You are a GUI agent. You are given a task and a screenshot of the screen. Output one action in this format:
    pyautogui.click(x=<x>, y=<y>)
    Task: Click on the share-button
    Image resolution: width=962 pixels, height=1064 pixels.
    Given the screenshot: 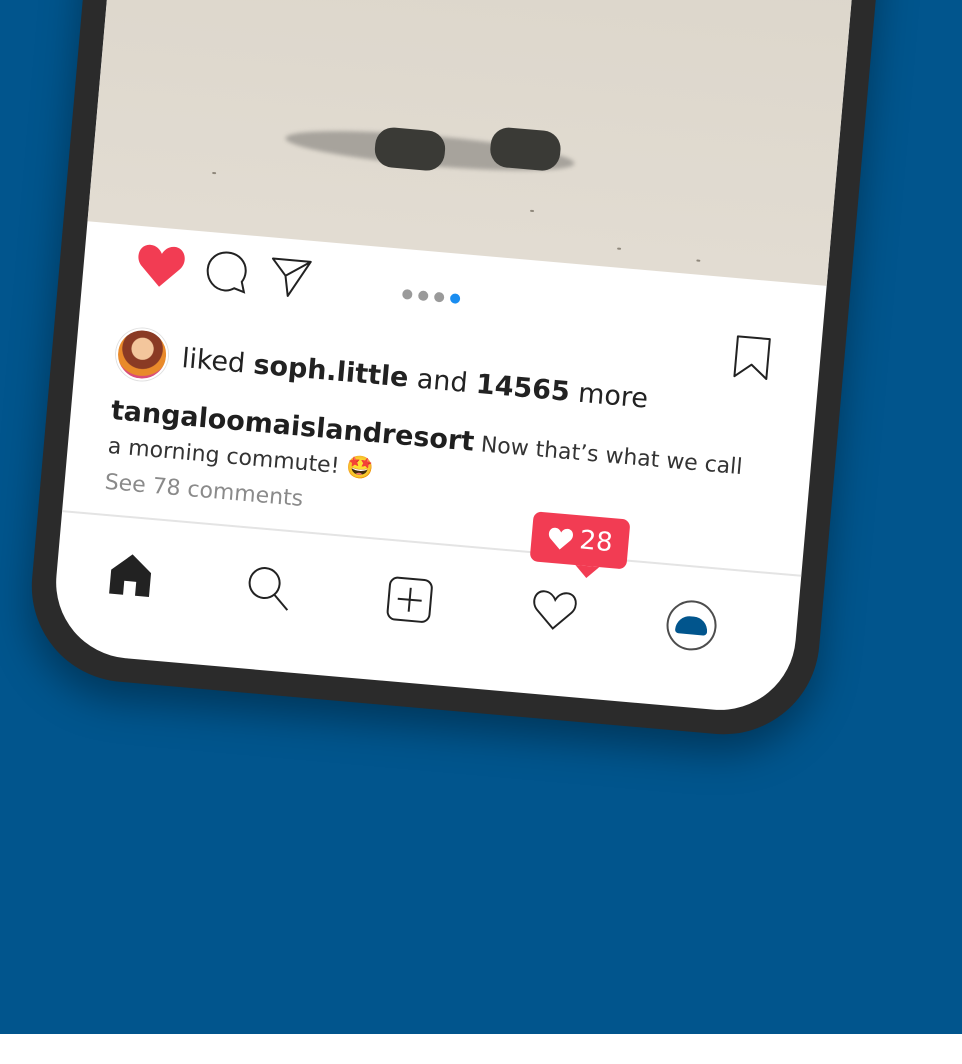 What is the action you would take?
    pyautogui.click(x=290, y=277)
    